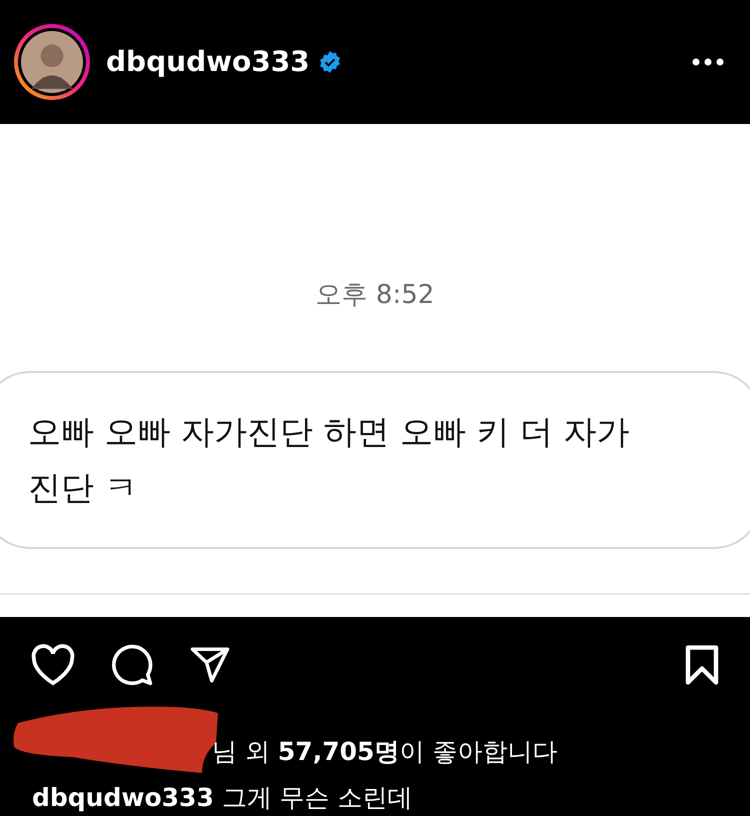 Image resolution: width=750 pixels, height=816 pixels. I want to click on comment-icon, so click(132, 664).